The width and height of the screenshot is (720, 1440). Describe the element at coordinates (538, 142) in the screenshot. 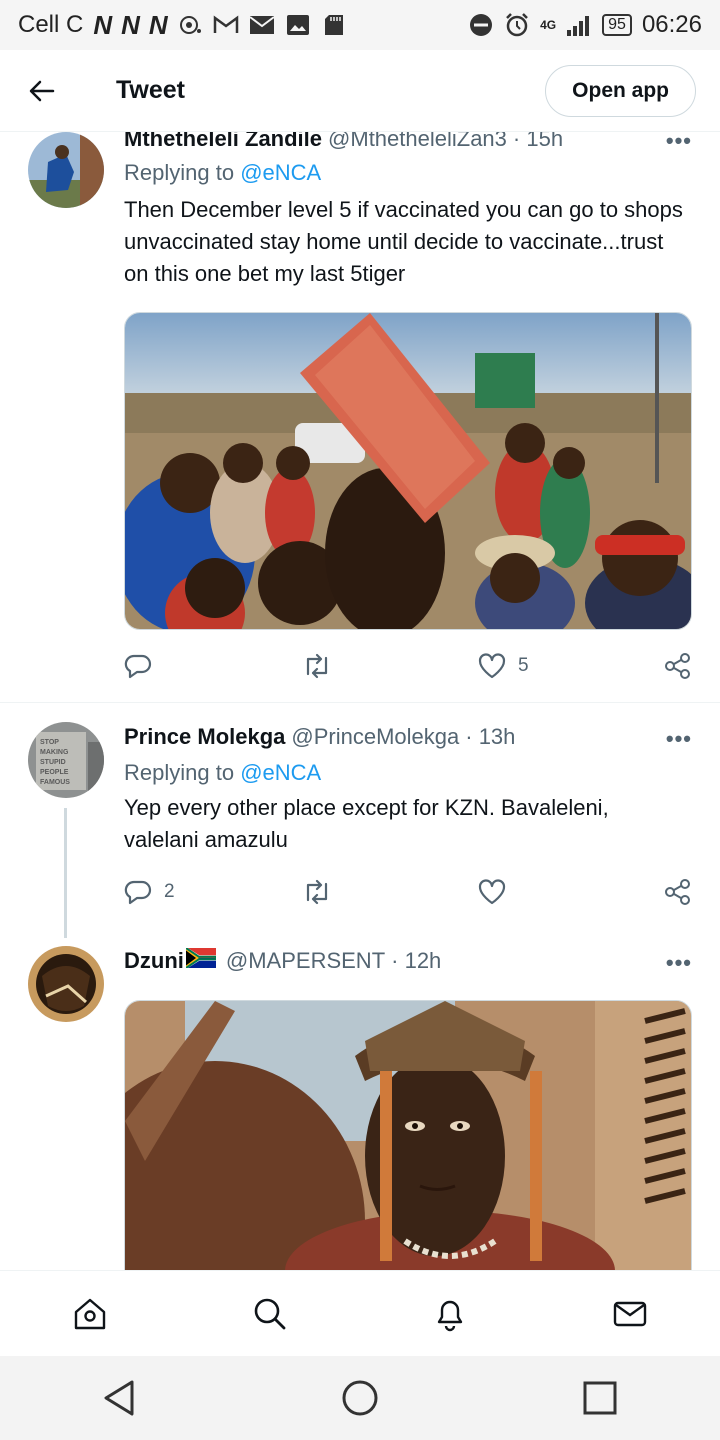

I see `timestamp: · 15h` at that location.